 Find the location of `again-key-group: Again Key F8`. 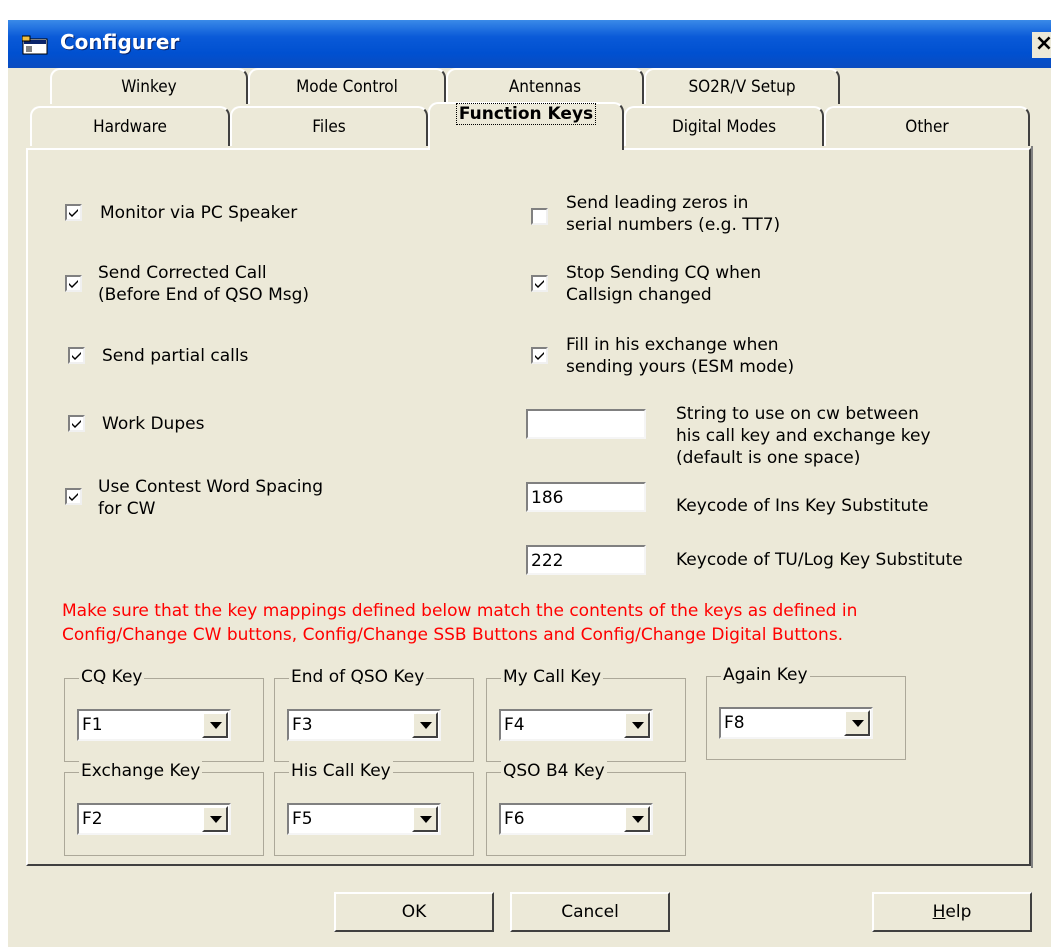

again-key-group: Again Key F8 is located at coordinates (806, 712).